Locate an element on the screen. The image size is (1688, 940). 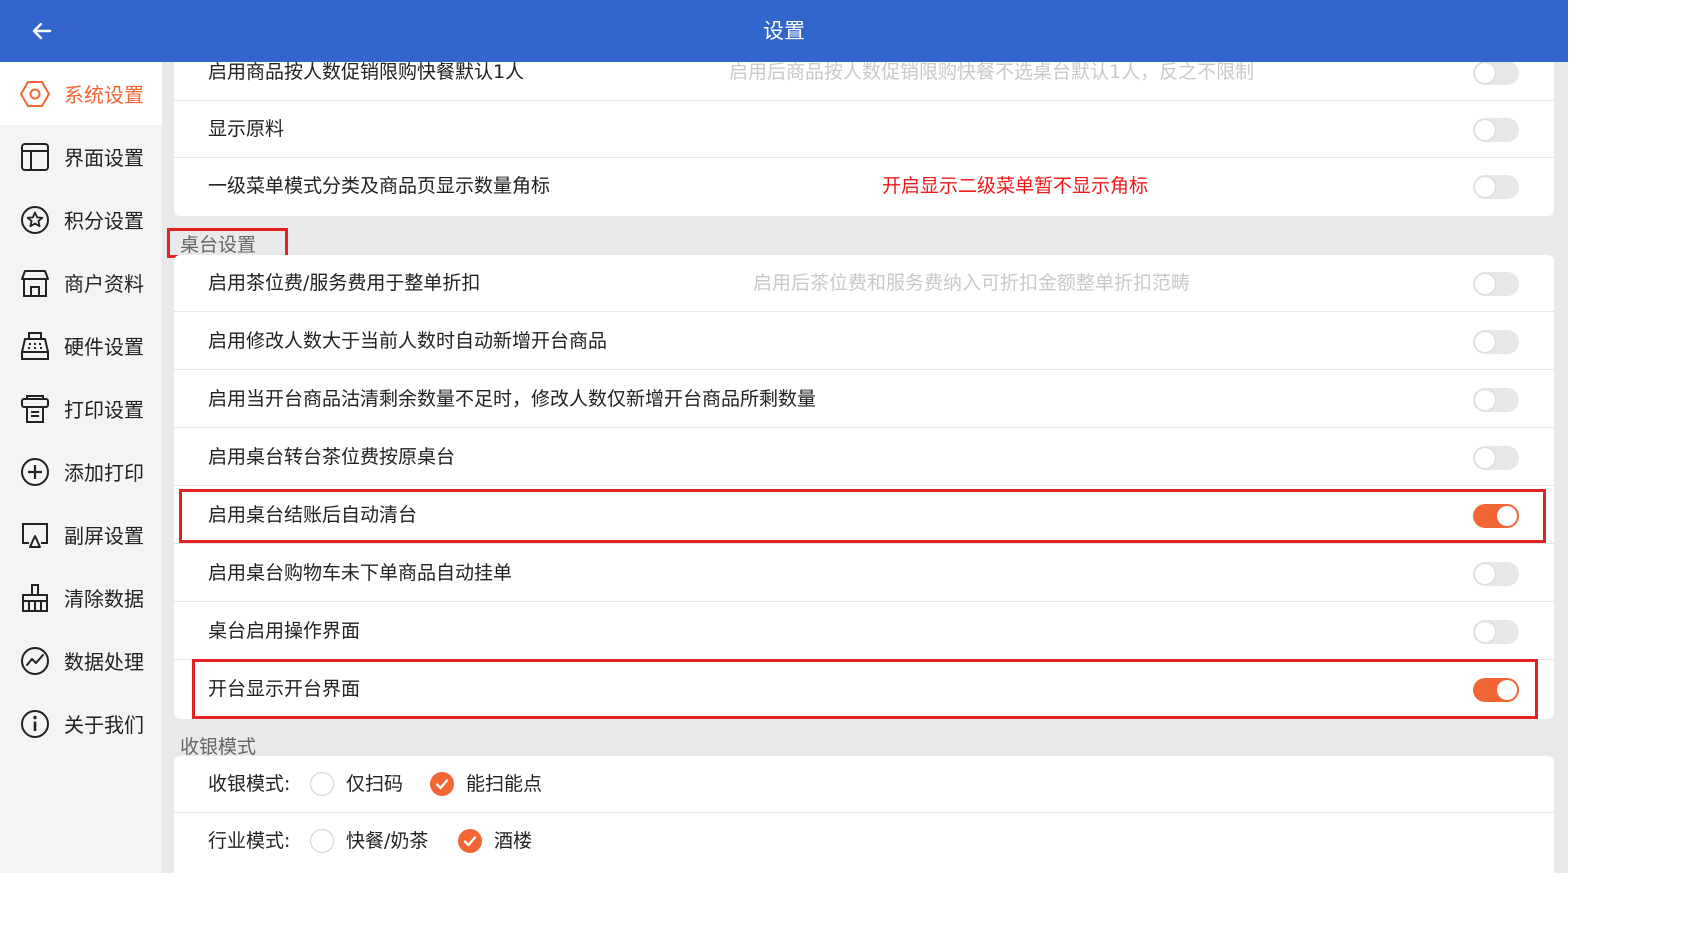
star-circle-icon is located at coordinates (35, 220).